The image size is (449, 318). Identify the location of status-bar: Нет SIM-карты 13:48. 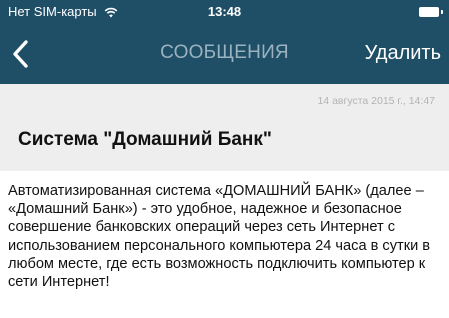
(224, 12).